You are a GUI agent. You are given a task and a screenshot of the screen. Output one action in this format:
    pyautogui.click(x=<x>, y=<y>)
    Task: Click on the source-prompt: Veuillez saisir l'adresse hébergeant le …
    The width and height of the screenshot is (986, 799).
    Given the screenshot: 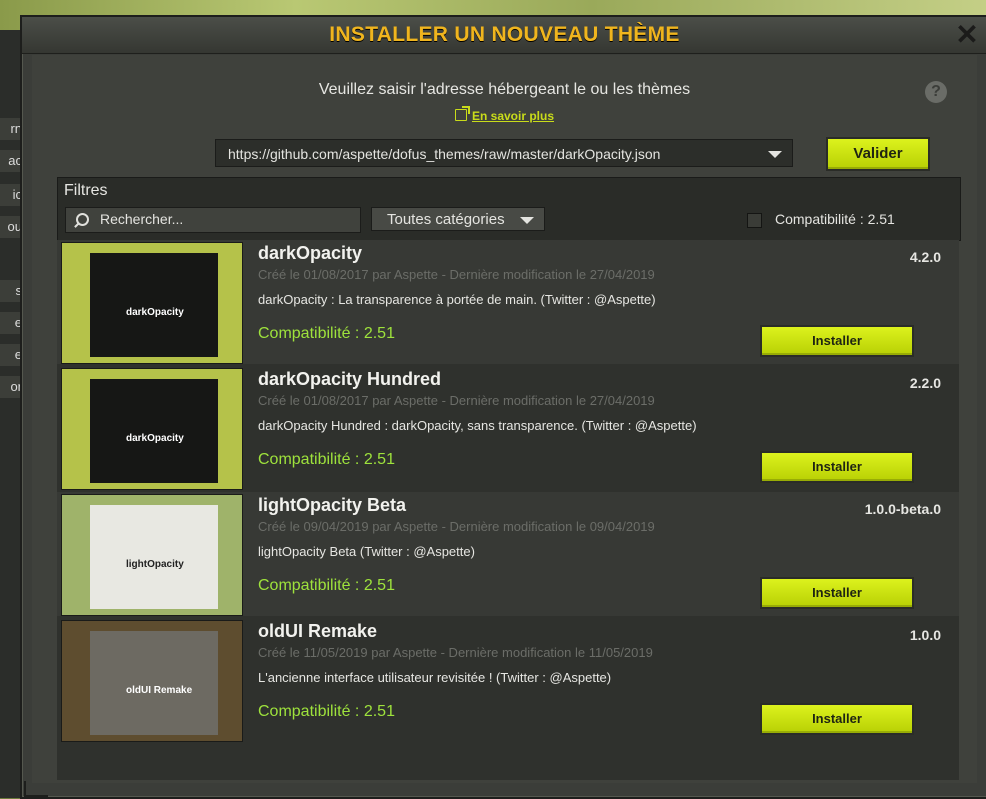 What is the action you would take?
    pyautogui.click(x=504, y=89)
    